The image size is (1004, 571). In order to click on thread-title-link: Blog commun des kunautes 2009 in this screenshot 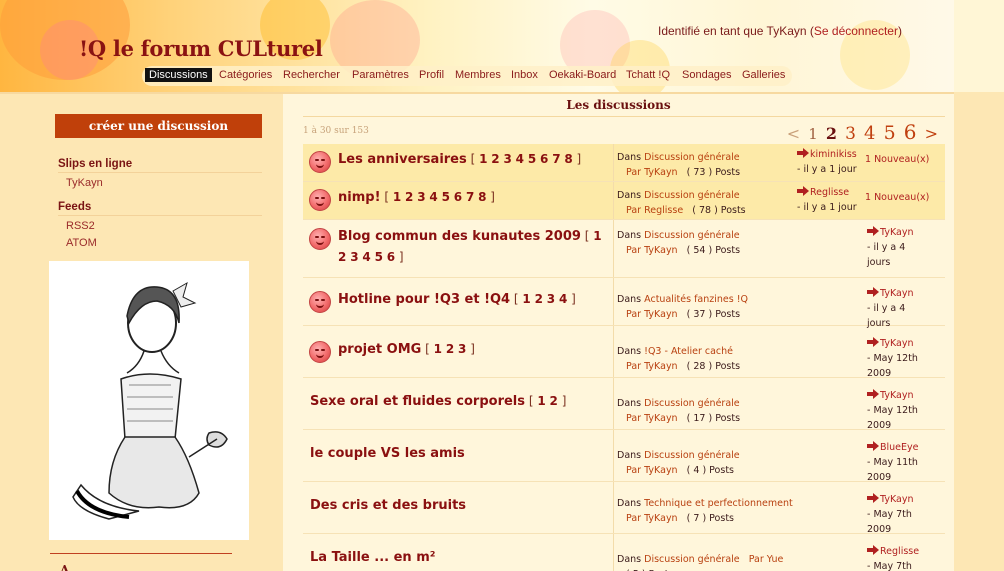, I will do `click(459, 236)`.